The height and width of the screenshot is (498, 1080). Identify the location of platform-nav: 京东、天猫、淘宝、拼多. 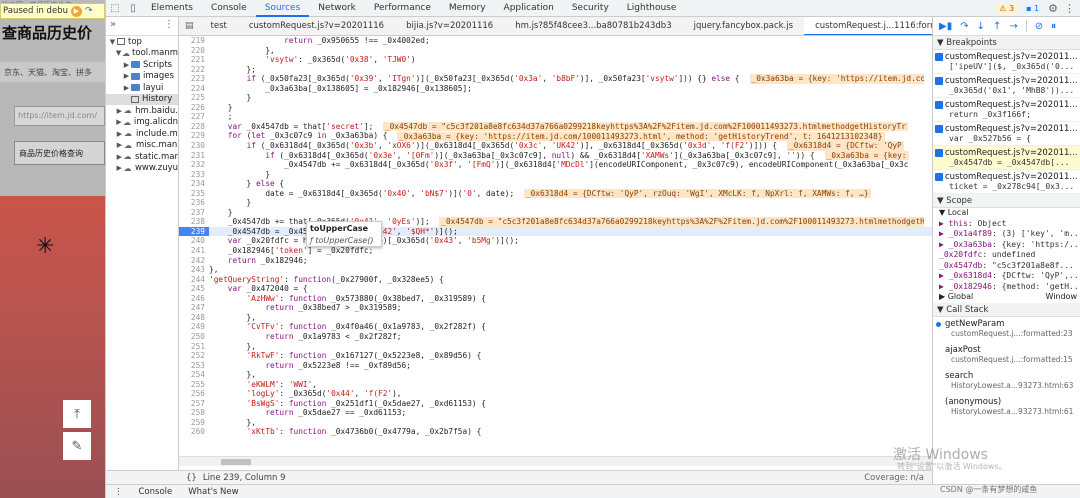
(52, 72).